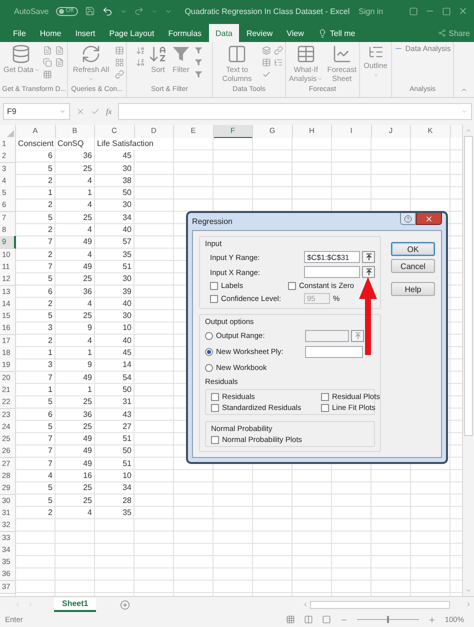 The image size is (474, 627). I want to click on ribbon-tab: Page Layout, so click(132, 33).